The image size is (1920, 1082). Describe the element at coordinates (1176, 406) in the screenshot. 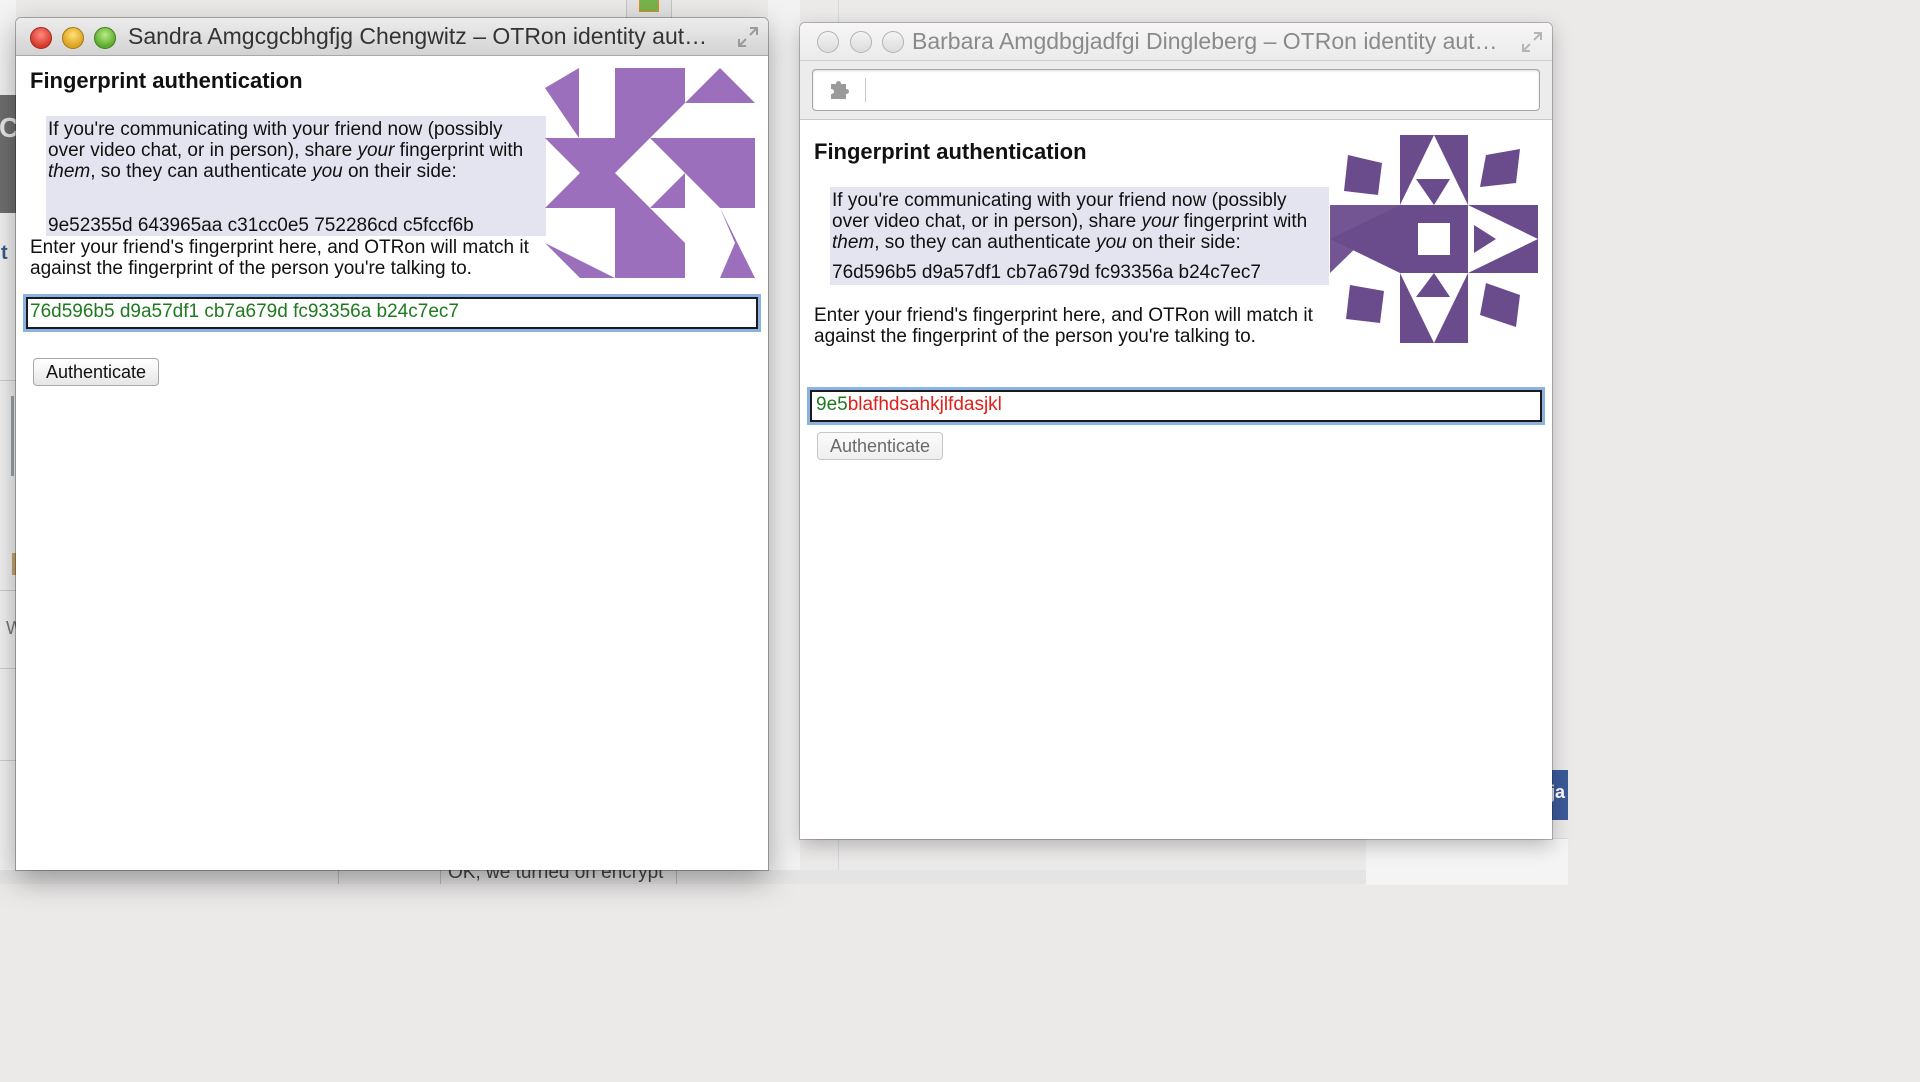

I see `friend-fingerprint-field: 9e5blafhdsahkjlfdasjkl` at that location.